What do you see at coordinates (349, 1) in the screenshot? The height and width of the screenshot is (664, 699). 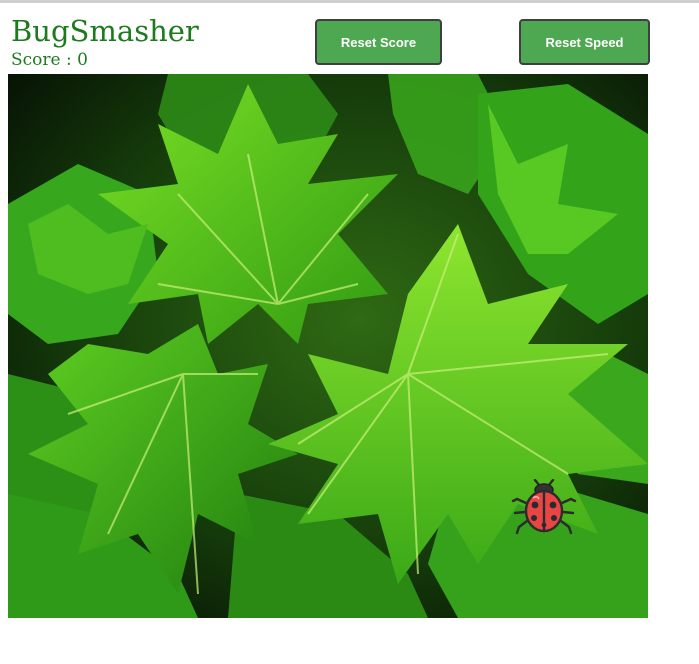 I see `top-border` at bounding box center [349, 1].